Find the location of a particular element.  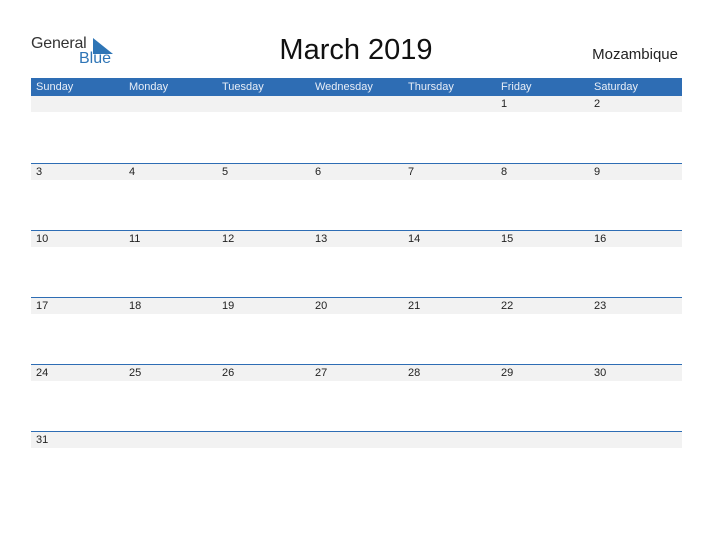

day-cell: 5 is located at coordinates (225, 172).